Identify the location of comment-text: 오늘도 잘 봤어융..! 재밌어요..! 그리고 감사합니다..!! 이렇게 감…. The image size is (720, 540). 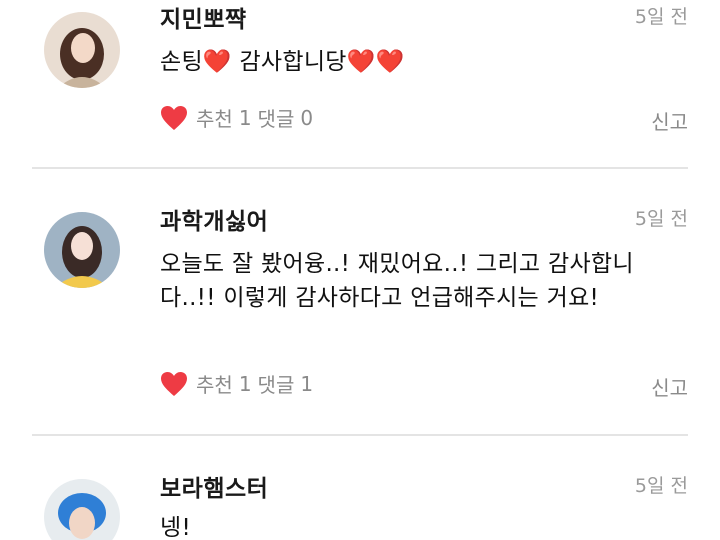
(397, 281).